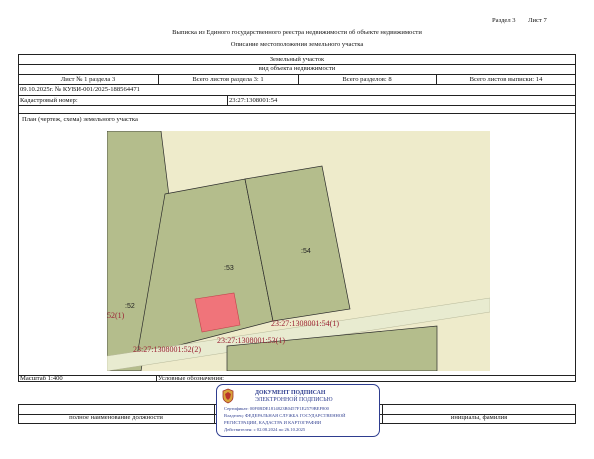  What do you see at coordinates (217, 312) in the screenshot?
I see `highlight-area` at bounding box center [217, 312].